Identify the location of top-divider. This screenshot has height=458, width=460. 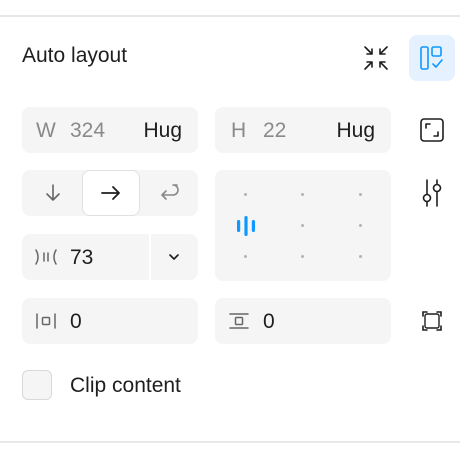
(230, 16).